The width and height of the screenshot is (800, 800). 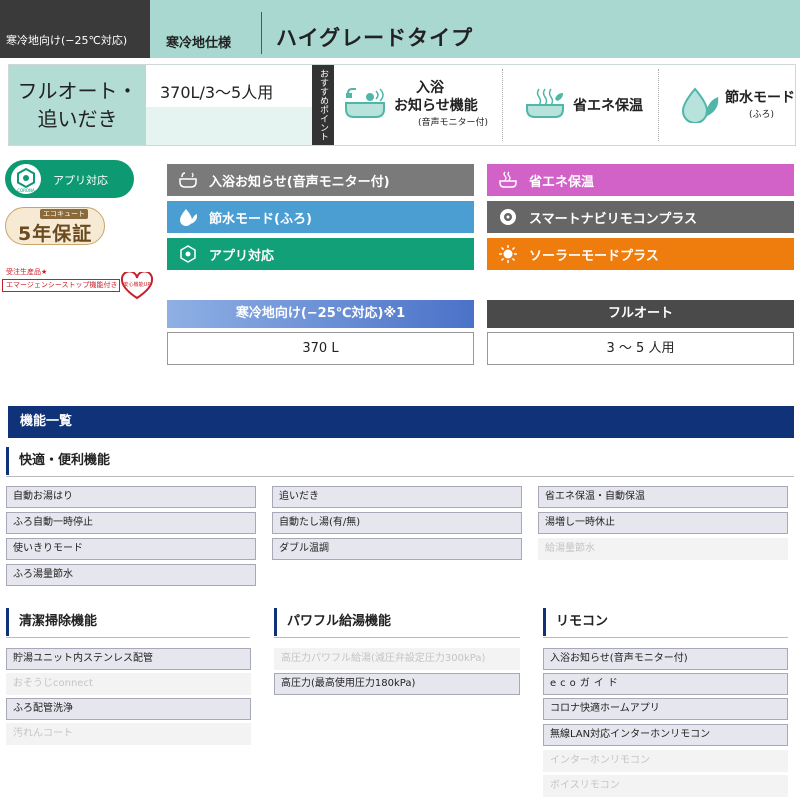 I want to click on feature-note: (音声モニター付), so click(x=453, y=123).